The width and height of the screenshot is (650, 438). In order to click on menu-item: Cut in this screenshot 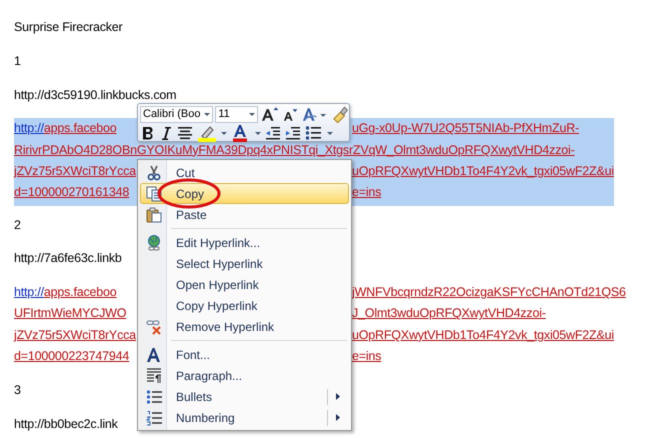, I will do `click(244, 172)`.